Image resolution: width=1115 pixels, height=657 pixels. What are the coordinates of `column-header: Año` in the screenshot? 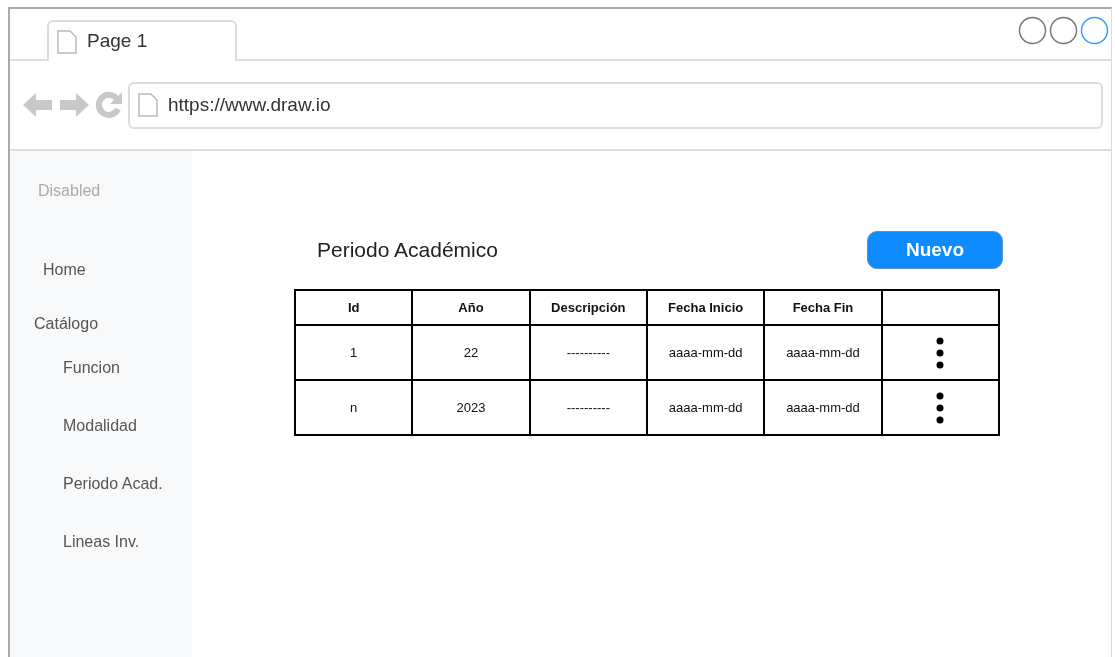 It's located at (471, 307).